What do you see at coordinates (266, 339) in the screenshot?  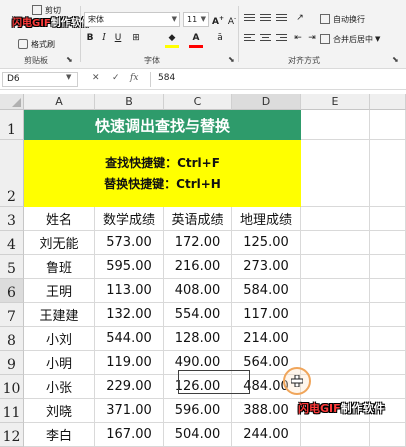 I see `score-cell: 214.00` at bounding box center [266, 339].